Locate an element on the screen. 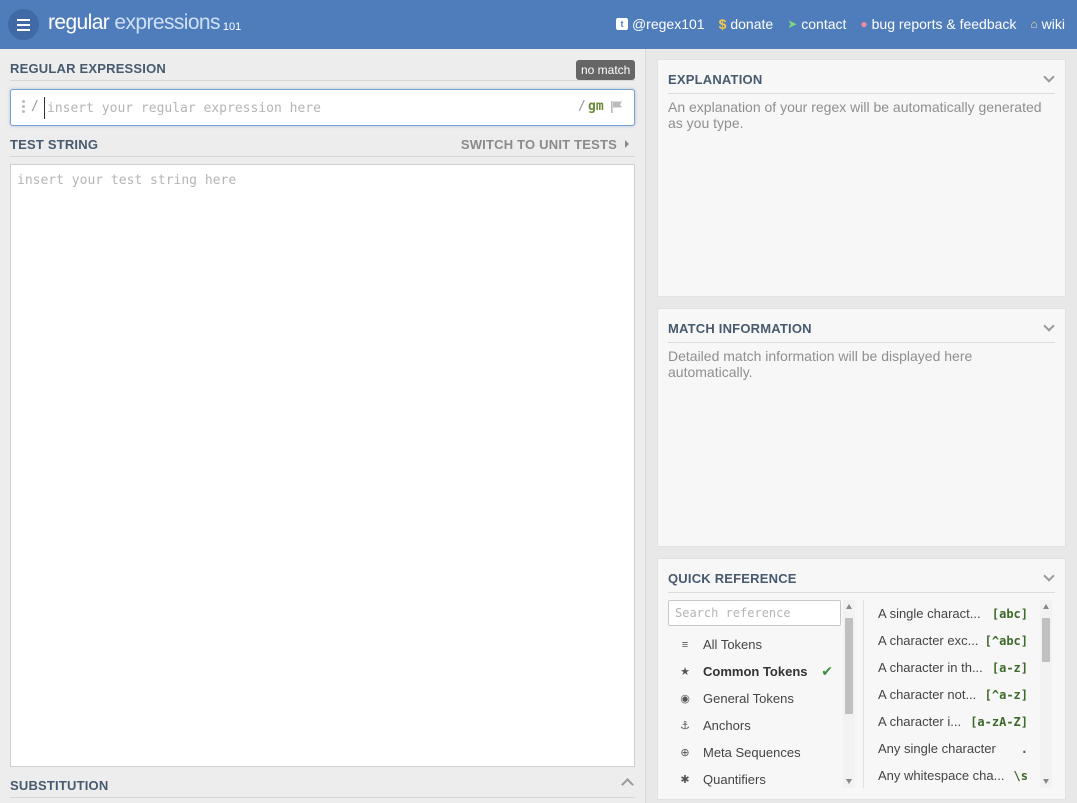 The height and width of the screenshot is (803, 1077). dollar-icon: $ is located at coordinates (722, 24).